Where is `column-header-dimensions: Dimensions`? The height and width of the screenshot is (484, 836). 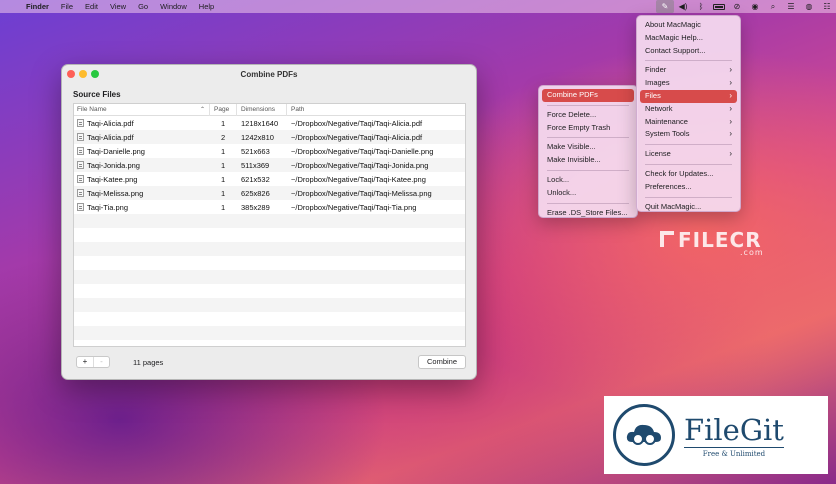
column-header-dimensions: Dimensions is located at coordinates (262, 110).